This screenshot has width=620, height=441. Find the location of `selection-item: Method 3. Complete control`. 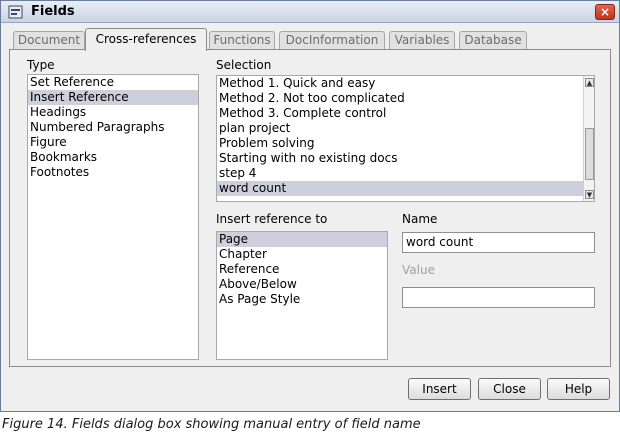

selection-item: Method 3. Complete control is located at coordinates (405, 113).